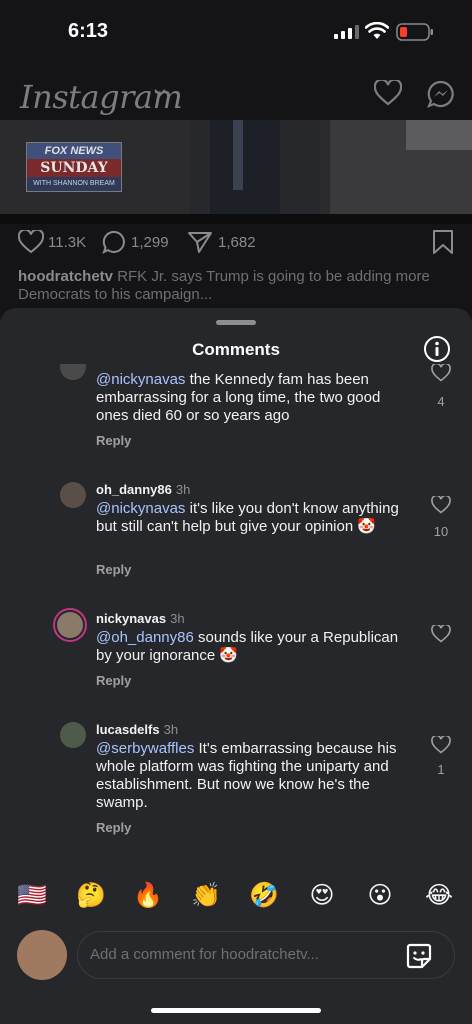 The width and height of the screenshot is (472, 1024). Describe the element at coordinates (236, 896) in the screenshot. I see `emoji-quick-bar: 🇺🇸 🤔 🔥 👏 🤣 😍 😮 😂` at that location.